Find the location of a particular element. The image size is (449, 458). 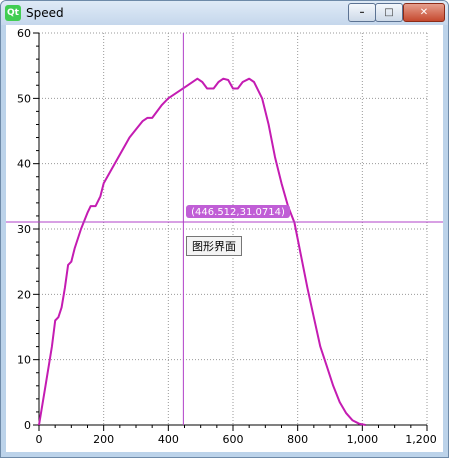

x-tick-label: 0 is located at coordinates (39, 439).